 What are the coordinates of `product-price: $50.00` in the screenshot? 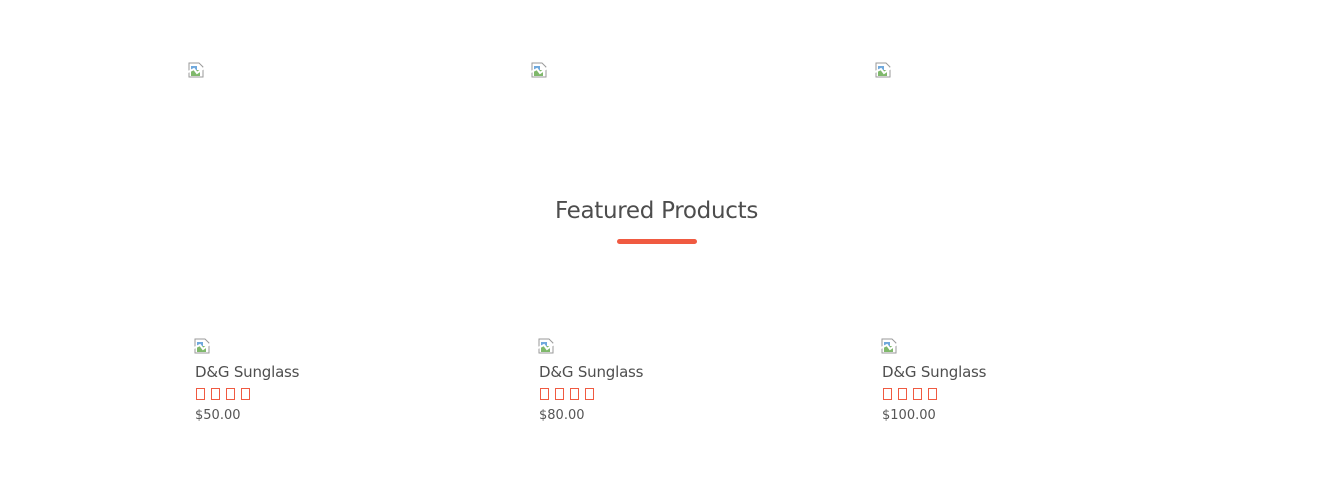 It's located at (218, 415).